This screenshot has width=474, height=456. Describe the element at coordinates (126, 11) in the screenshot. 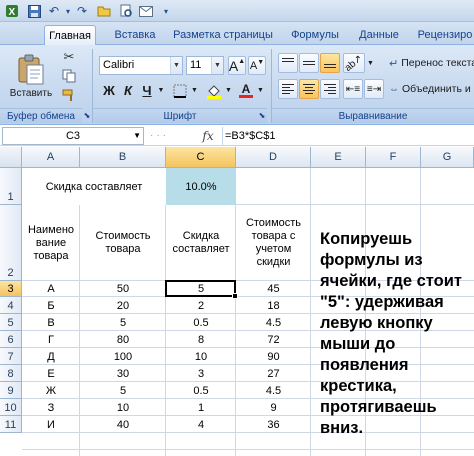

I see `print-preview-icon` at that location.